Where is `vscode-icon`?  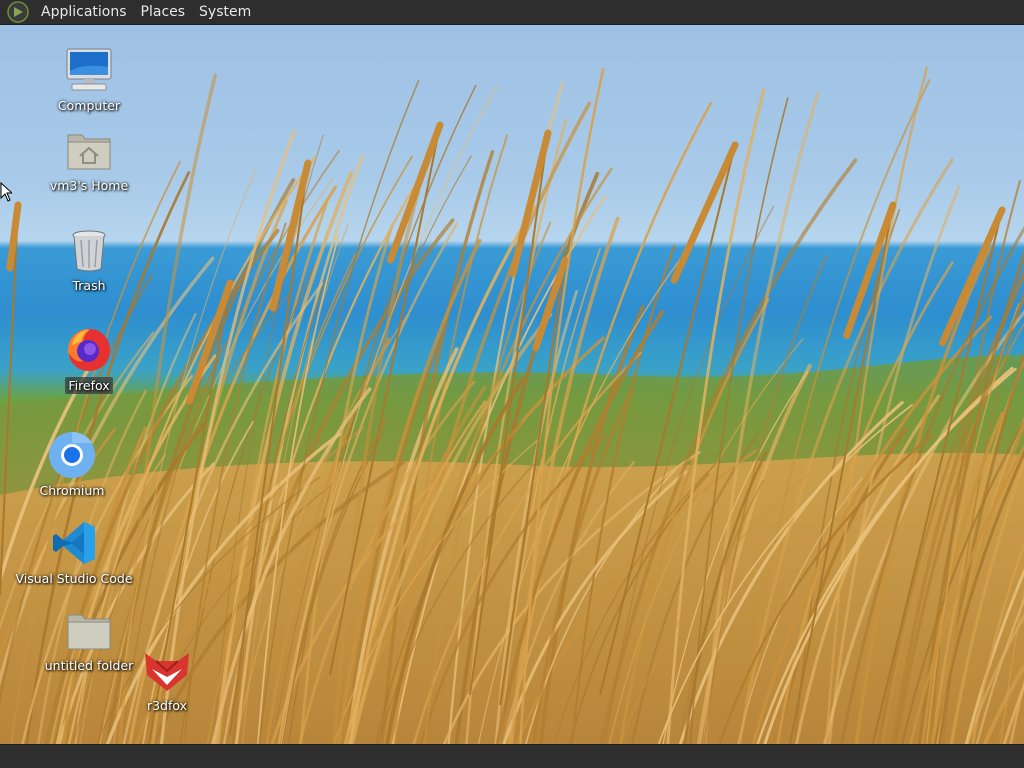 vscode-icon is located at coordinates (74, 543).